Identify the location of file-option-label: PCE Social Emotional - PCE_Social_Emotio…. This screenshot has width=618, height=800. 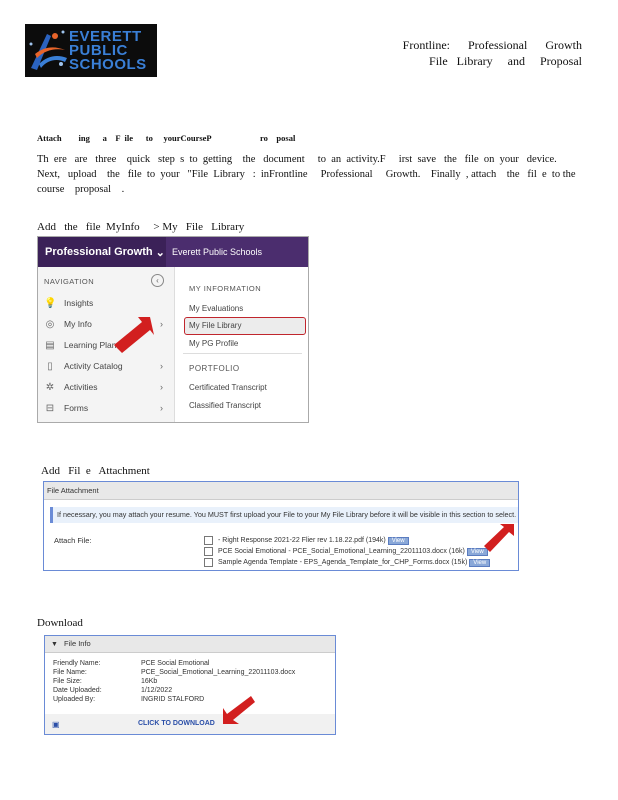
(341, 551).